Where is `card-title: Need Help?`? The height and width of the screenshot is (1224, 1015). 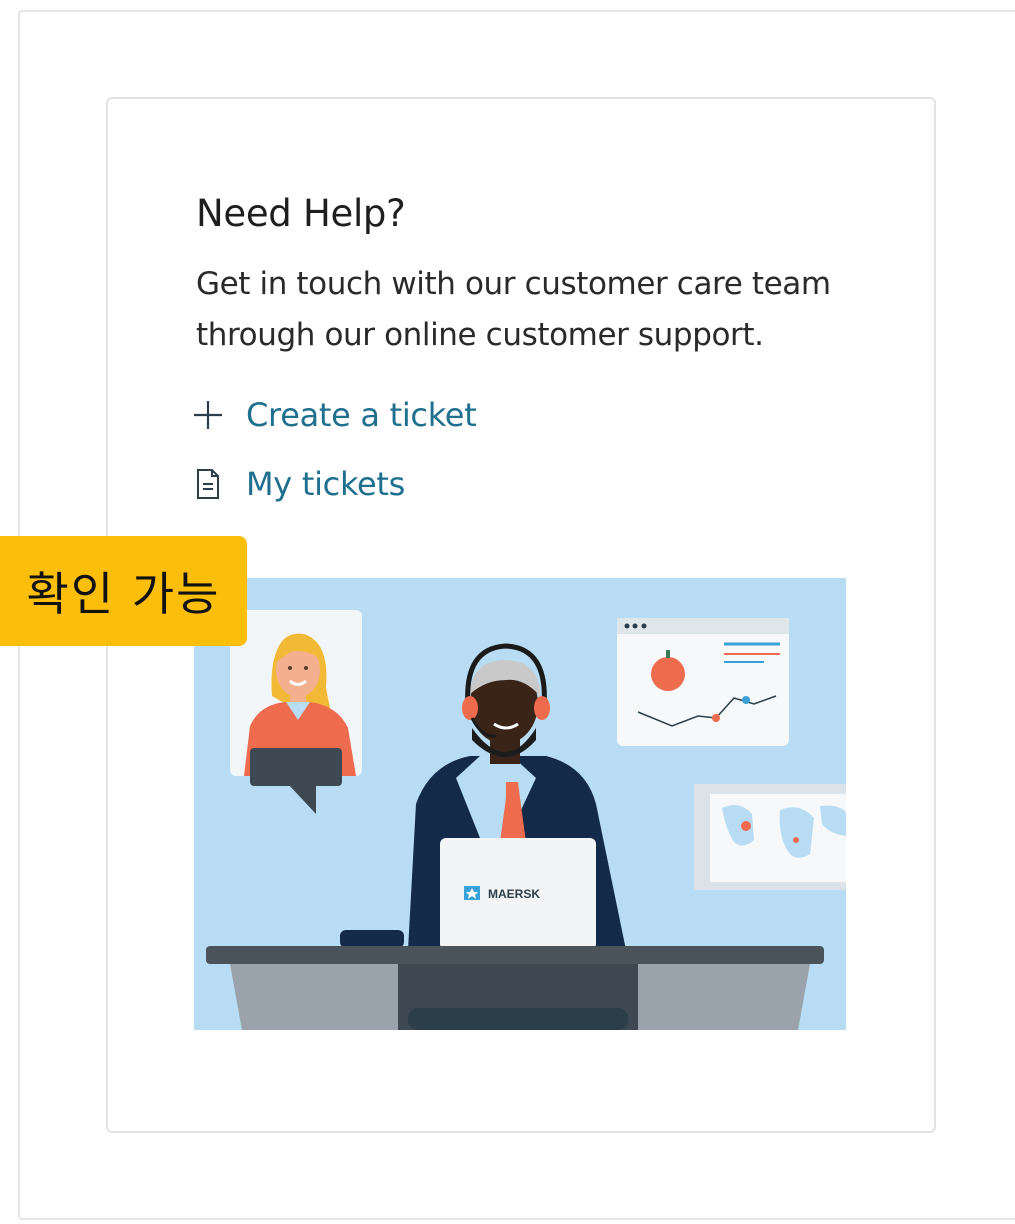
card-title: Need Help? is located at coordinates (301, 213).